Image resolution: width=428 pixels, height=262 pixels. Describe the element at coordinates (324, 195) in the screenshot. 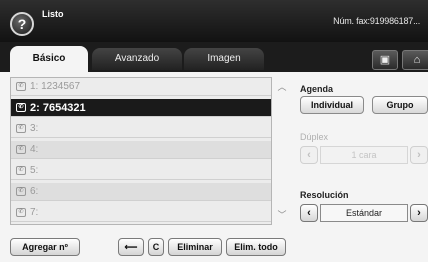

I see `resolucion-label: Resolución` at that location.